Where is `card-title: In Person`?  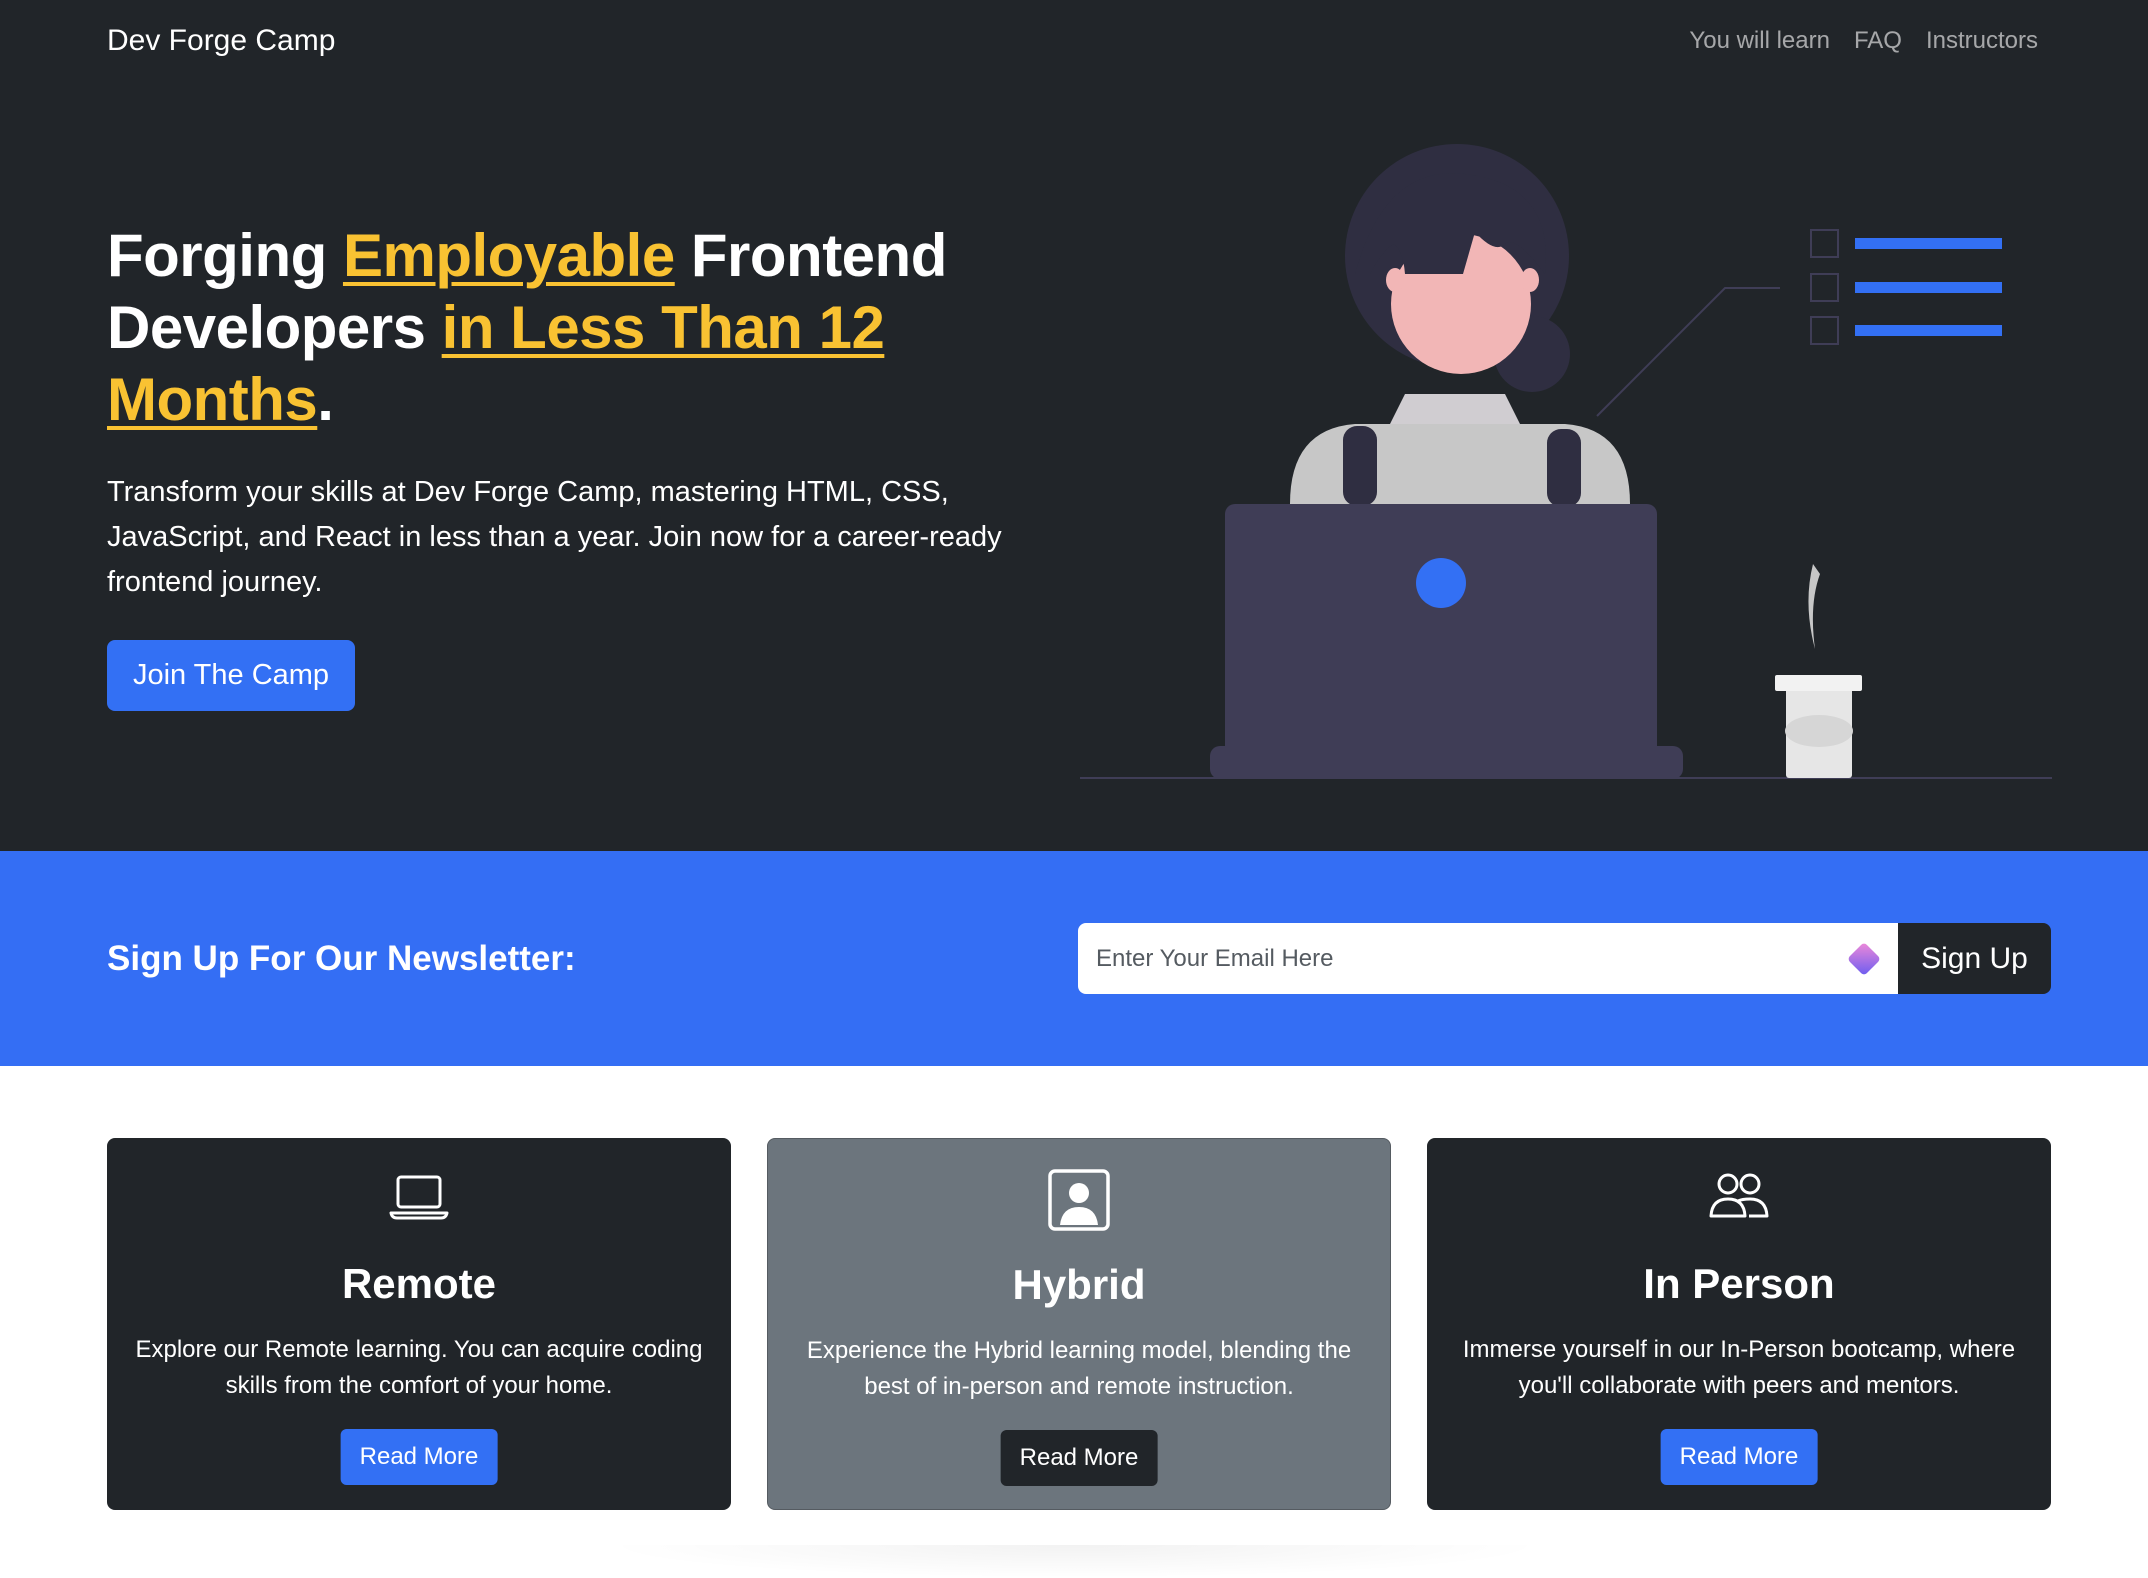
card-title: In Person is located at coordinates (1739, 1283).